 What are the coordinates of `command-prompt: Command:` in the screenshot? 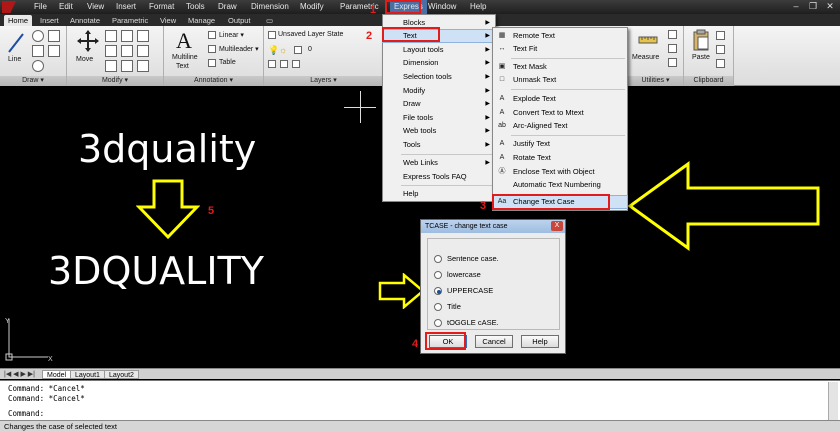 It's located at (26, 413).